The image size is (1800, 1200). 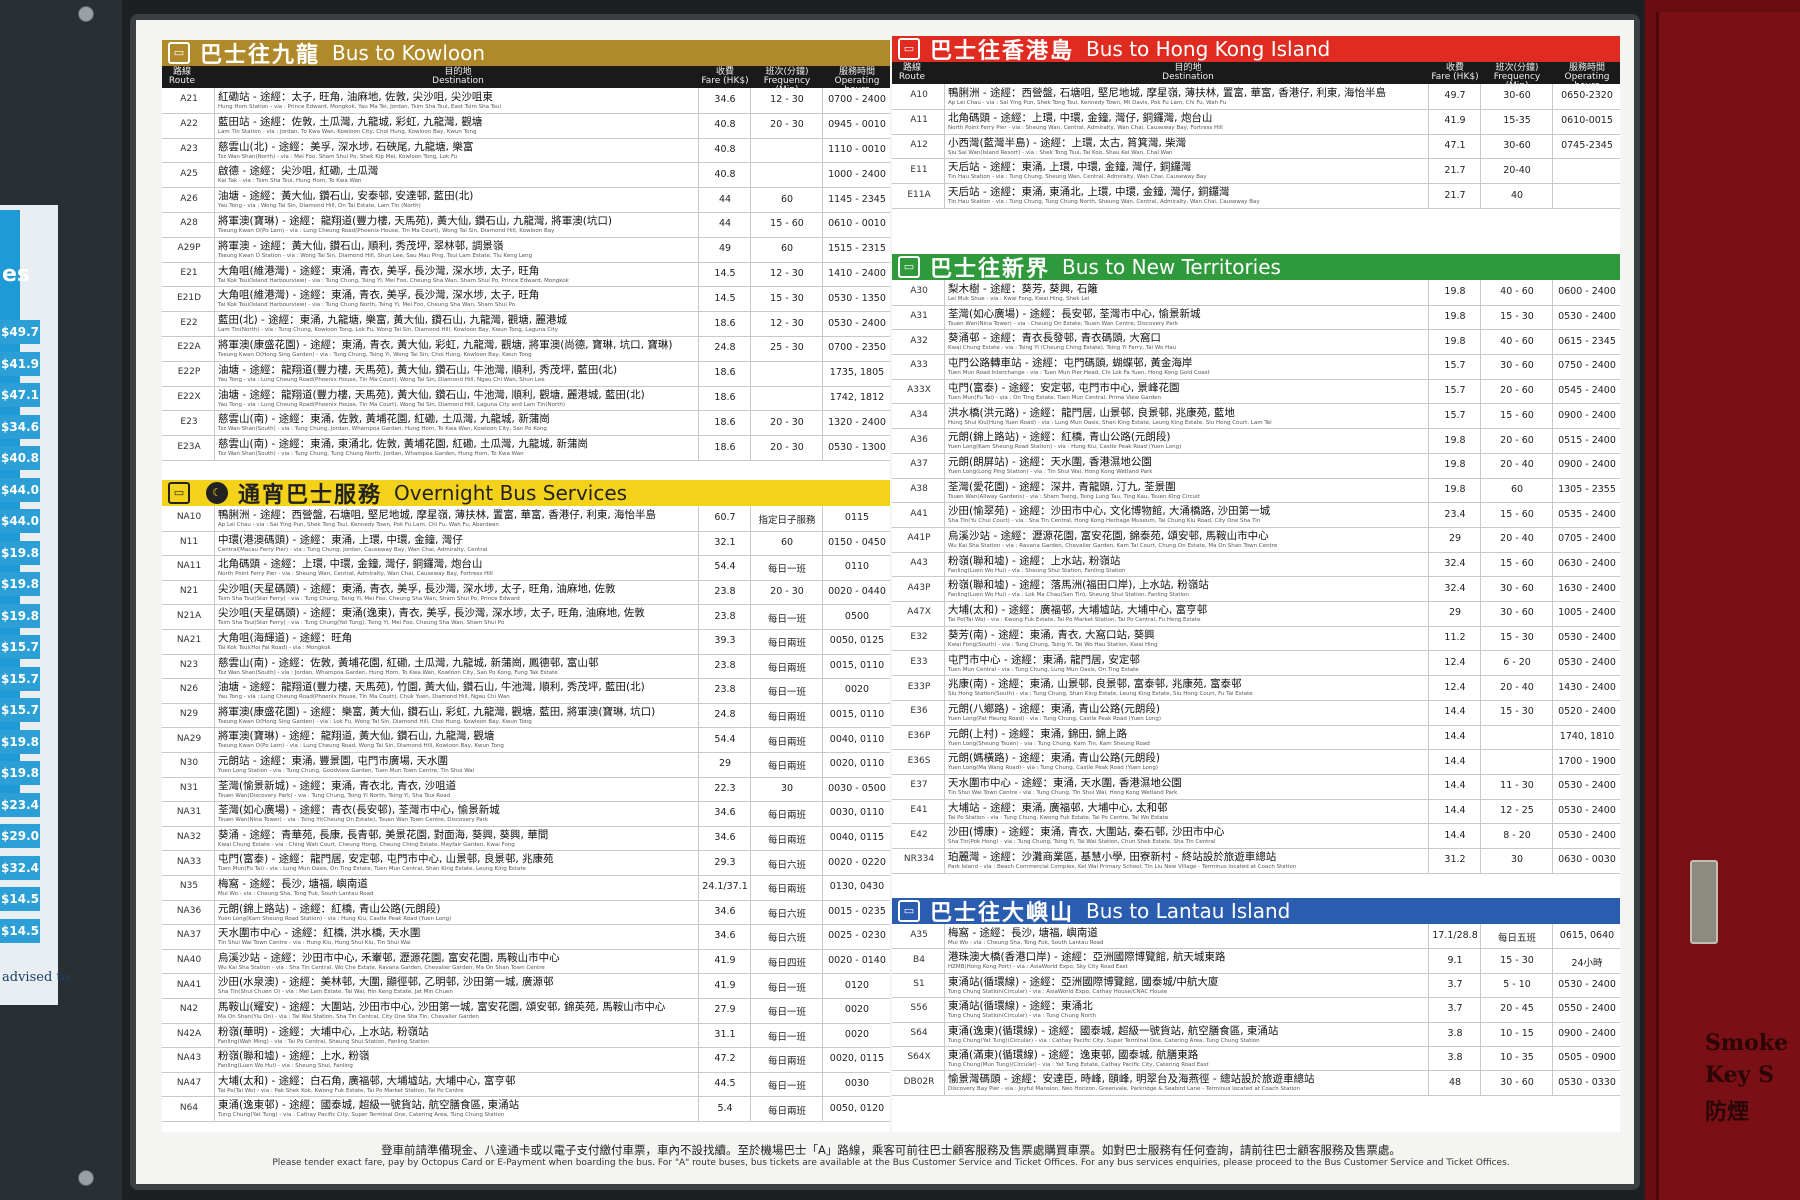 What do you see at coordinates (310, 495) in the screenshot?
I see `overnight-title-zh: 通宵巴士服務` at bounding box center [310, 495].